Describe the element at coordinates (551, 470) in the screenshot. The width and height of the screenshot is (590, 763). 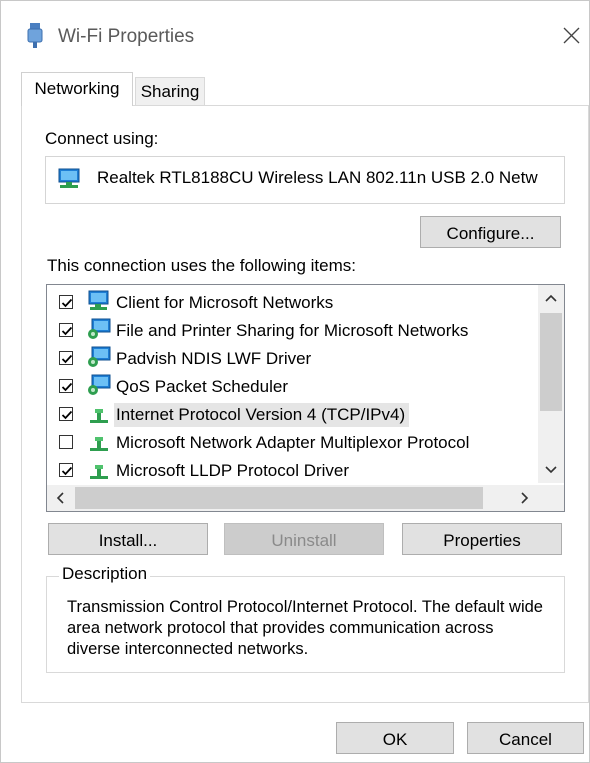
I see `chevron-down-icon` at that location.